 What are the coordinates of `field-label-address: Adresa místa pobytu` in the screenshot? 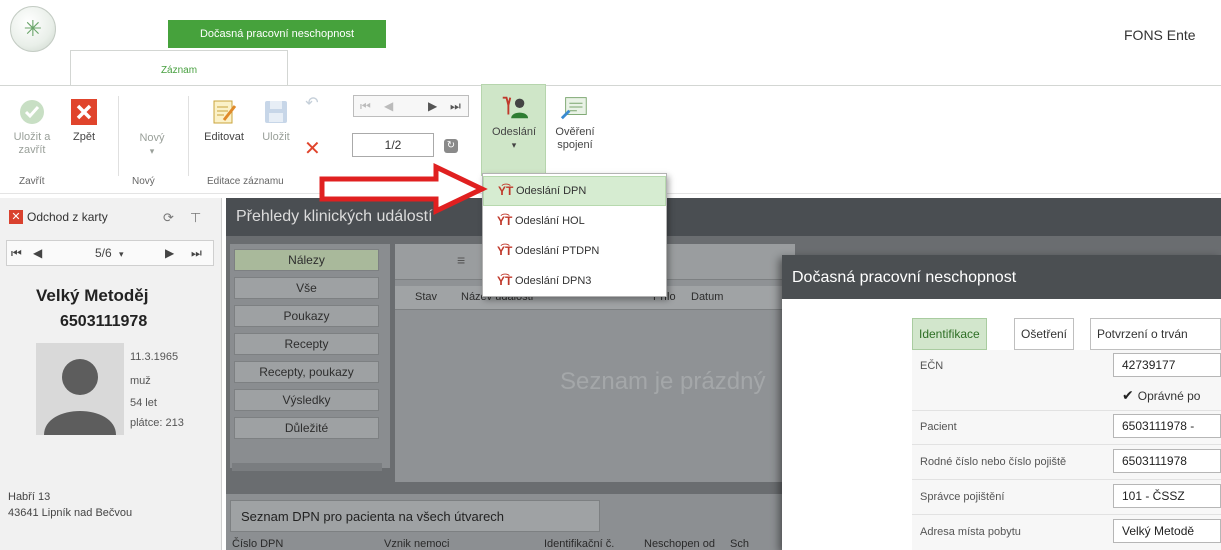 It's located at (970, 532).